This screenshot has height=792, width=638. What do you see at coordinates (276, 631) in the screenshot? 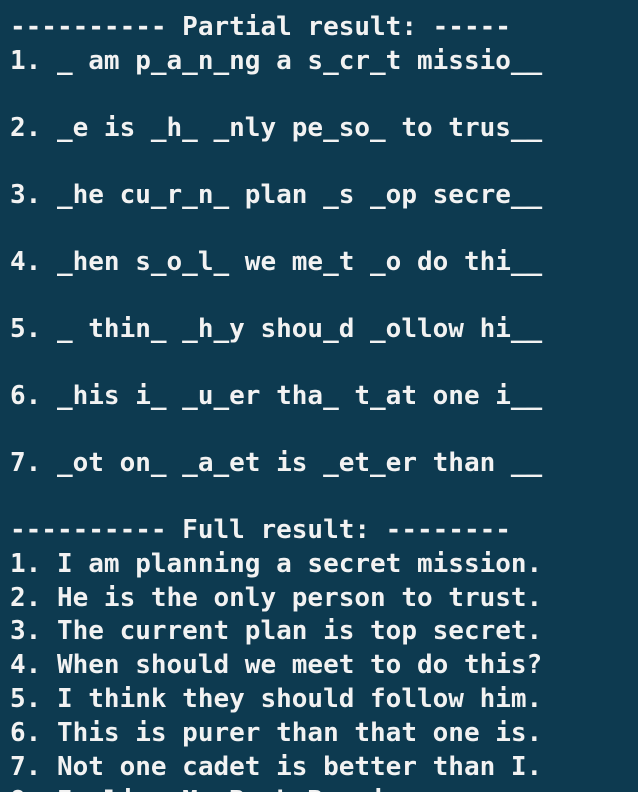
I see `full-line-3: 3. The current plan is top secret.` at bounding box center [276, 631].